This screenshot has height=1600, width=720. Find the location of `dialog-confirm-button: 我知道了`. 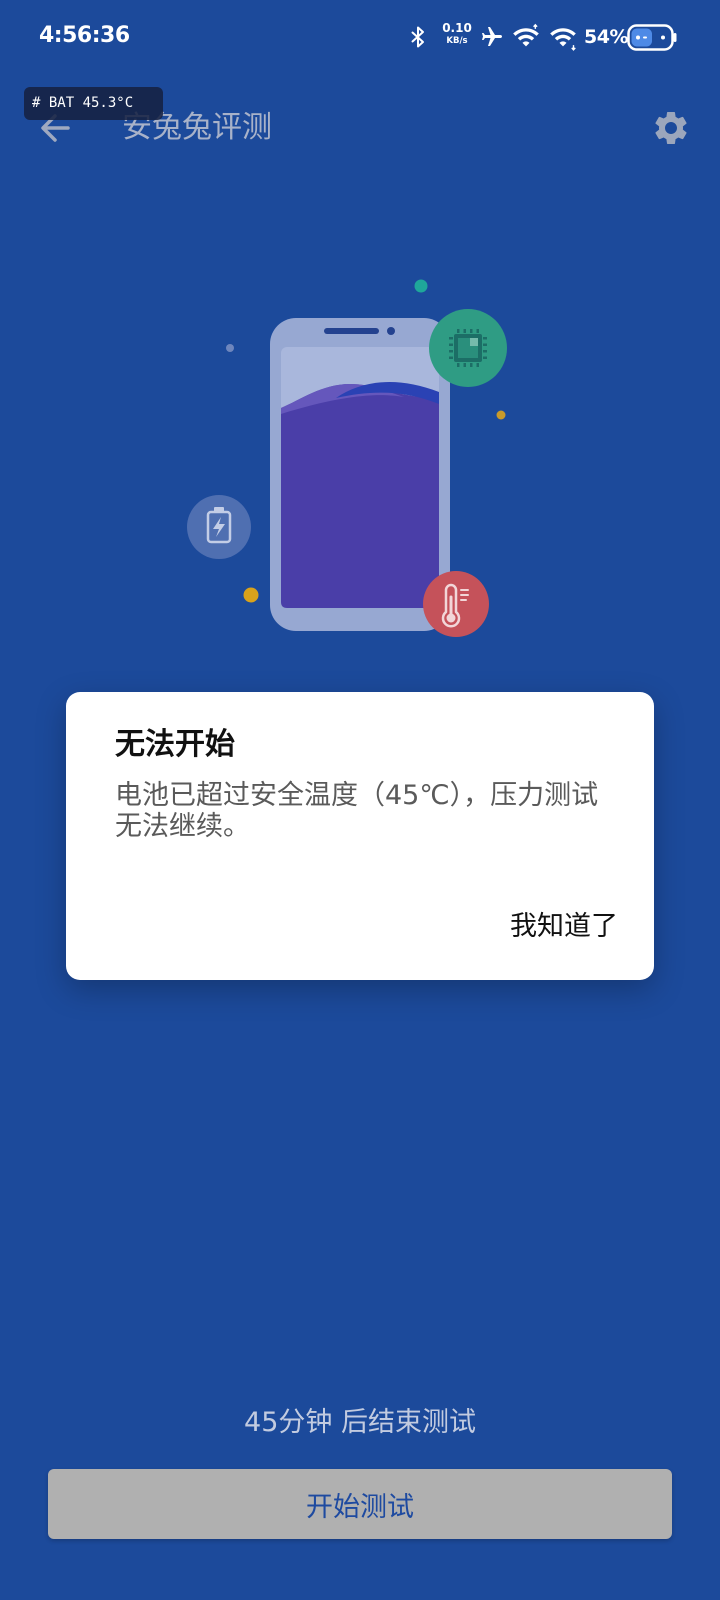

dialog-confirm-button: 我知道了 is located at coordinates (564, 927).